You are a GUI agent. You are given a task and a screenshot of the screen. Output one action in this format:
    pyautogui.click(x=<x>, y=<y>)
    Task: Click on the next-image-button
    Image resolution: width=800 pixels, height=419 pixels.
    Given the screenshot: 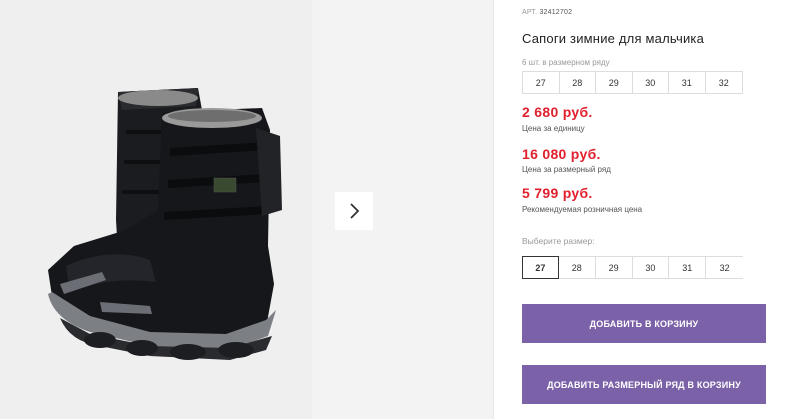 What is the action you would take?
    pyautogui.click(x=354, y=211)
    